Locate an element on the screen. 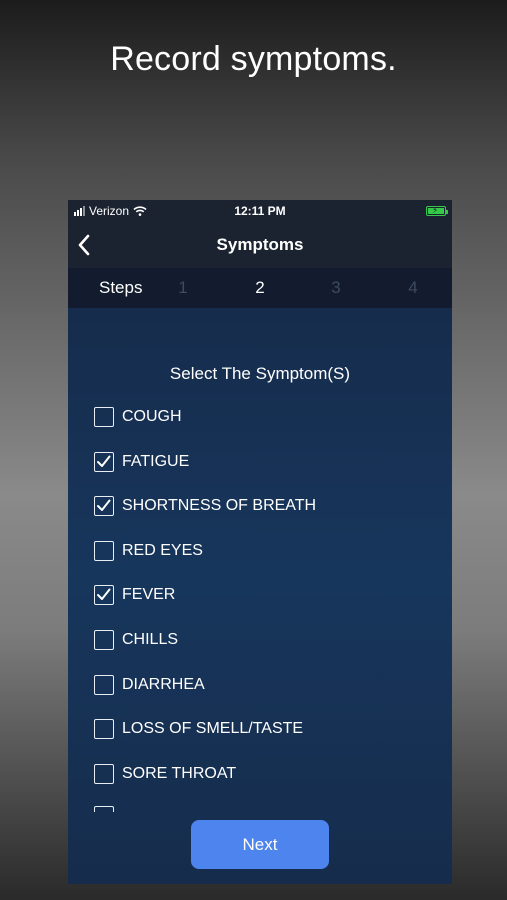 This screenshot has height=900, width=507. status-bar: Verizon 12:11 PM ⚡ is located at coordinates (260, 212).